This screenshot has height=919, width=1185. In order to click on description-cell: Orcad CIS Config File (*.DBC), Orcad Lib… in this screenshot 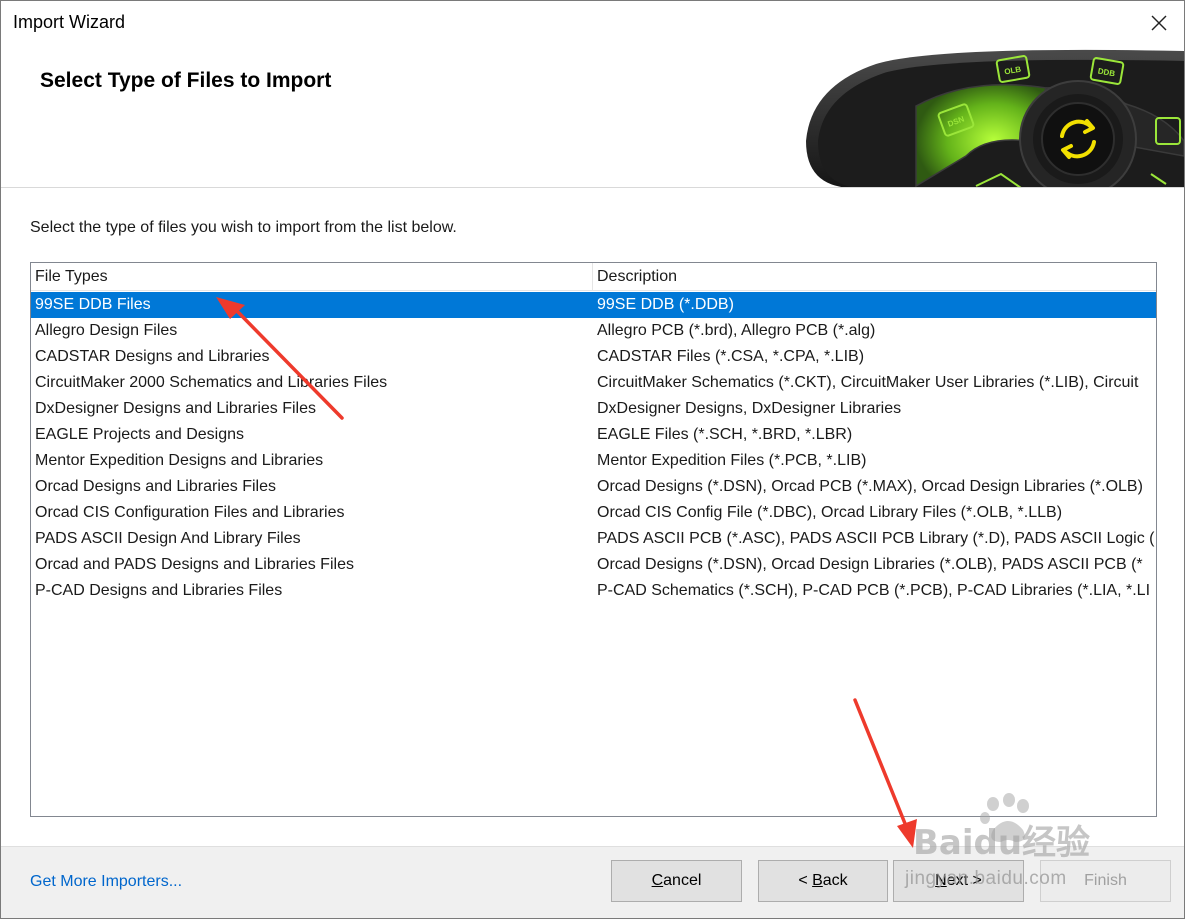, I will do `click(830, 512)`.